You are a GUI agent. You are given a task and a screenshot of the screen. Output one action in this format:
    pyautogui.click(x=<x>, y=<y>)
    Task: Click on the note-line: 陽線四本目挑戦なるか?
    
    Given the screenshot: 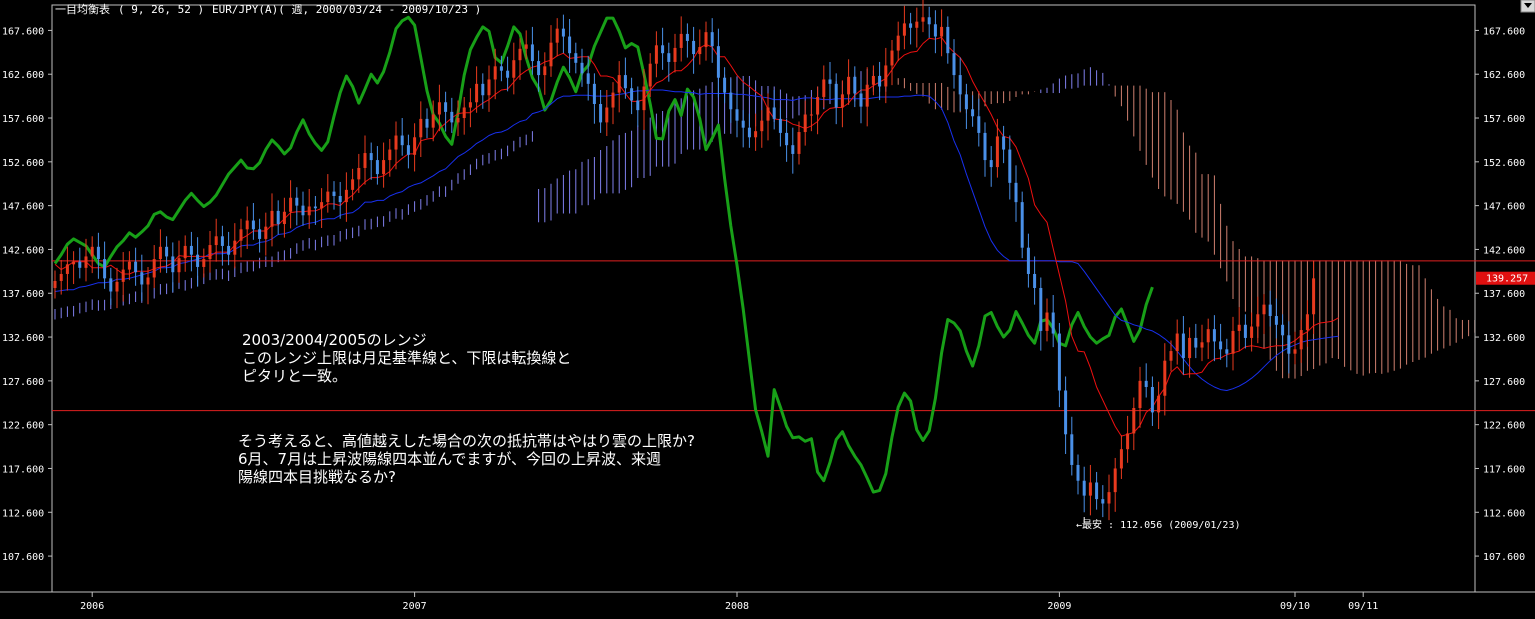 What is the action you would take?
    pyautogui.click(x=317, y=477)
    